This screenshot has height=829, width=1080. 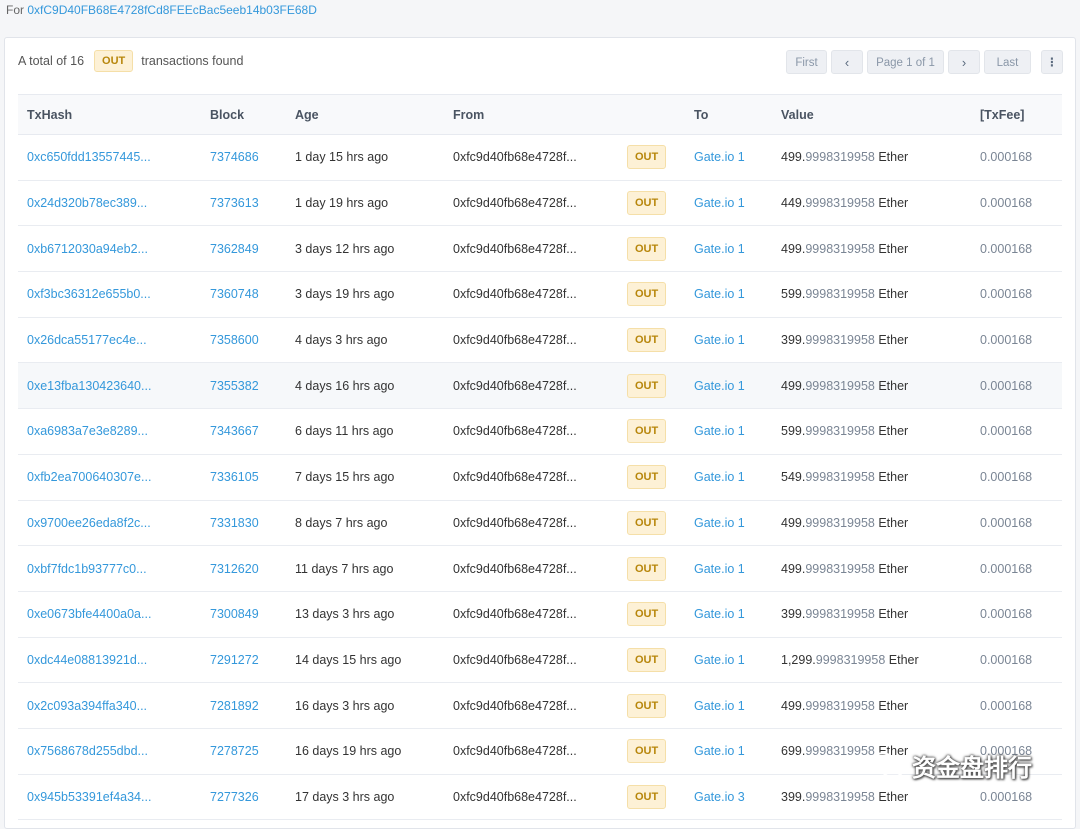 What do you see at coordinates (234, 203) in the screenshot?
I see `block-link: 7373613` at bounding box center [234, 203].